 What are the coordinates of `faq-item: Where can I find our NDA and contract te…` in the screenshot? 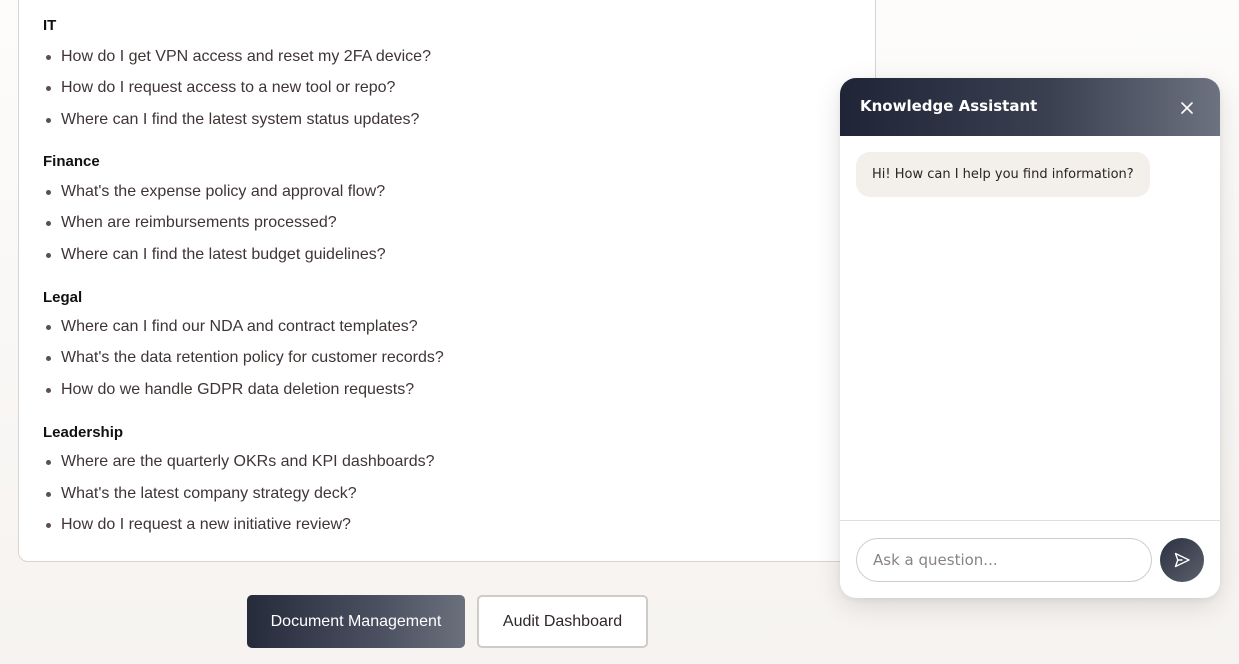 It's located at (232, 327).